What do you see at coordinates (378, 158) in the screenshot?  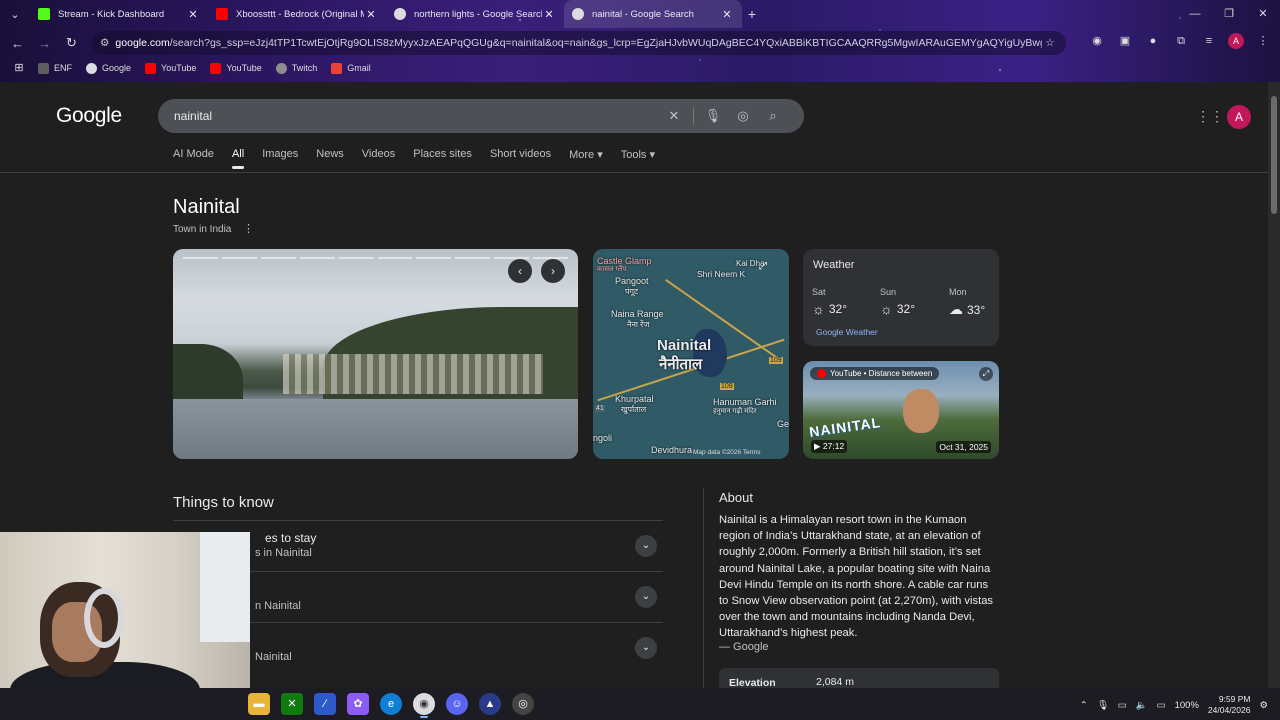 I see `filter-videos: Videos` at bounding box center [378, 158].